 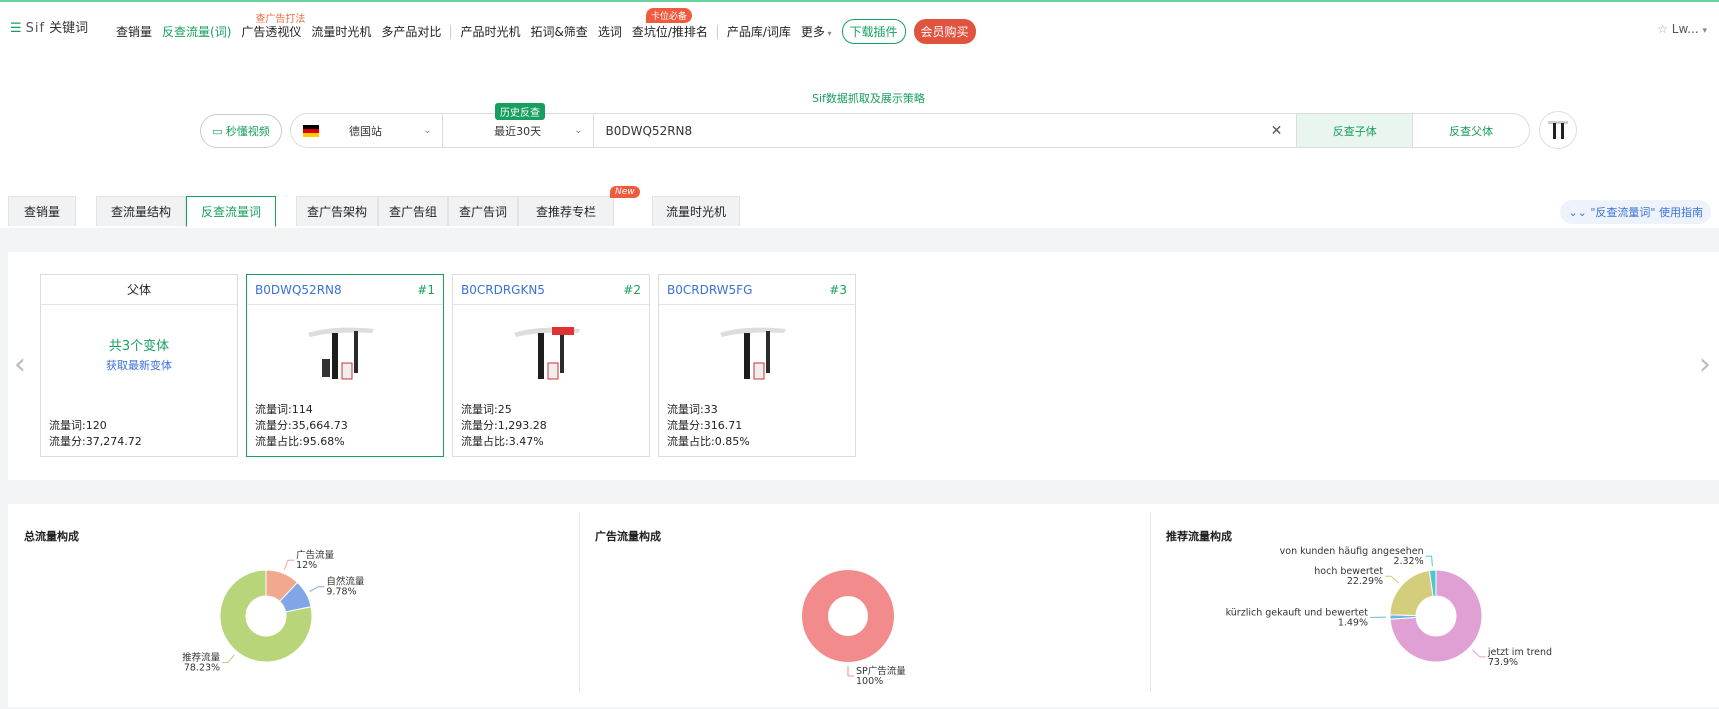 I want to click on video-guide-button: ▭ 秒懂视频, so click(x=241, y=131).